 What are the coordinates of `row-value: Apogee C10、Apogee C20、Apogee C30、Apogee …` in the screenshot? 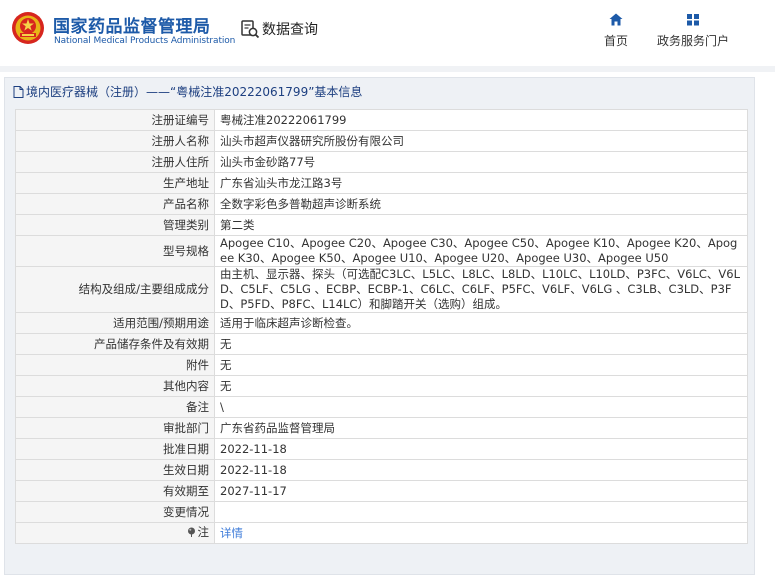 It's located at (481, 251).